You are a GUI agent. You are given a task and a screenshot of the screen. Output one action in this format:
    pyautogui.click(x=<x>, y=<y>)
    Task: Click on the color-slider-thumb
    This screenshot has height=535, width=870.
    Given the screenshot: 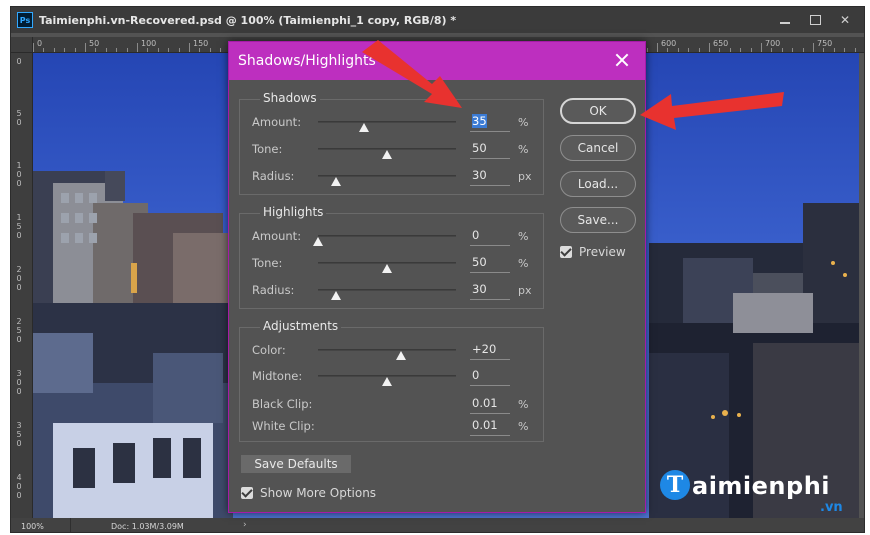 What is the action you would take?
    pyautogui.click(x=400, y=355)
    